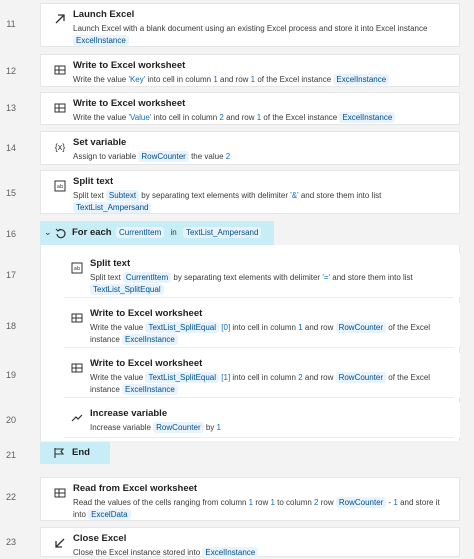 The image size is (474, 559). I want to click on line-number: 21, so click(10, 455).